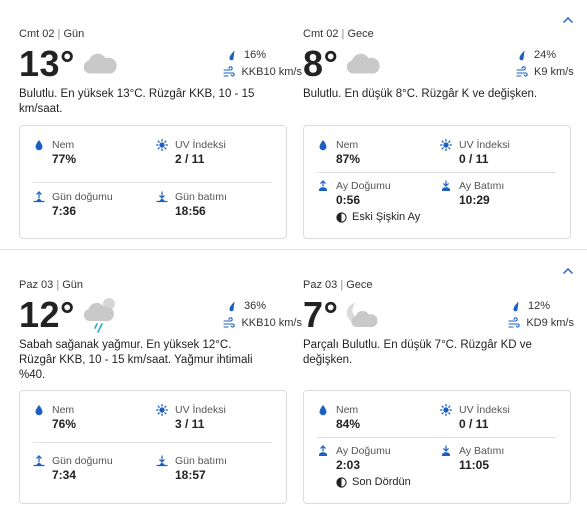  What do you see at coordinates (190, 475) in the screenshot?
I see `sunset-value: 18:57` at bounding box center [190, 475].